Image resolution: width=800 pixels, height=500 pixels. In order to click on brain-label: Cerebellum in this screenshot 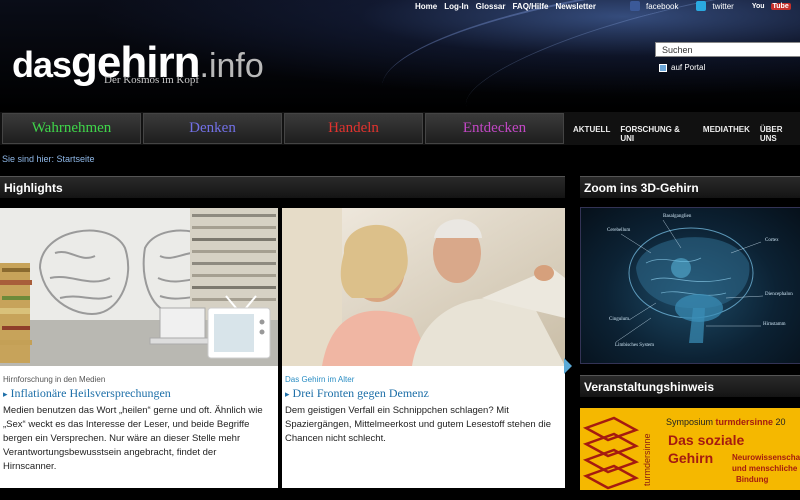, I will do `click(618, 230)`.